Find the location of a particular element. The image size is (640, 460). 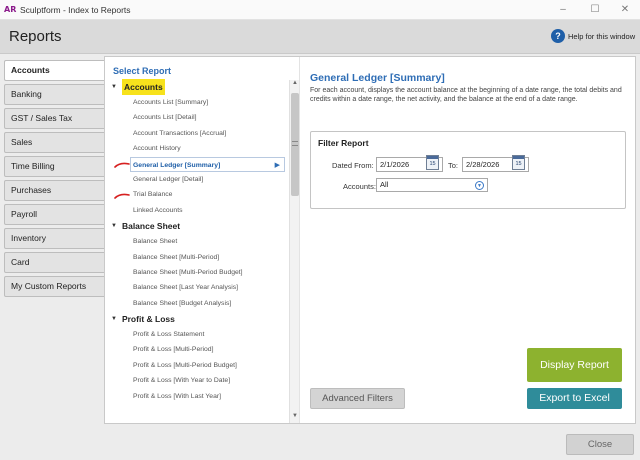

report-item: Profit & Loss [Multi-Period] is located at coordinates (197, 349).